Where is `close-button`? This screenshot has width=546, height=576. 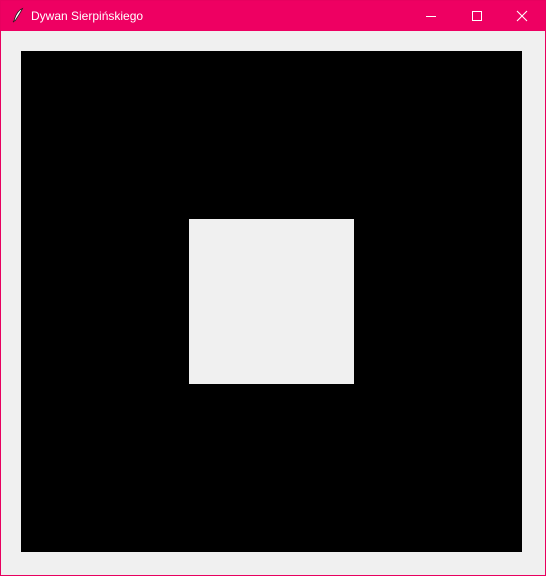
close-button is located at coordinates (522, 16).